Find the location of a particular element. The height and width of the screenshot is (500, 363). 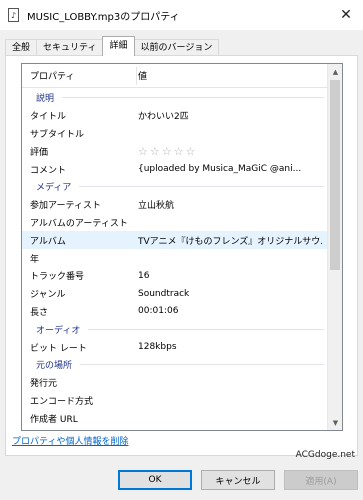

table-row: 作成者 URL is located at coordinates (175, 418).